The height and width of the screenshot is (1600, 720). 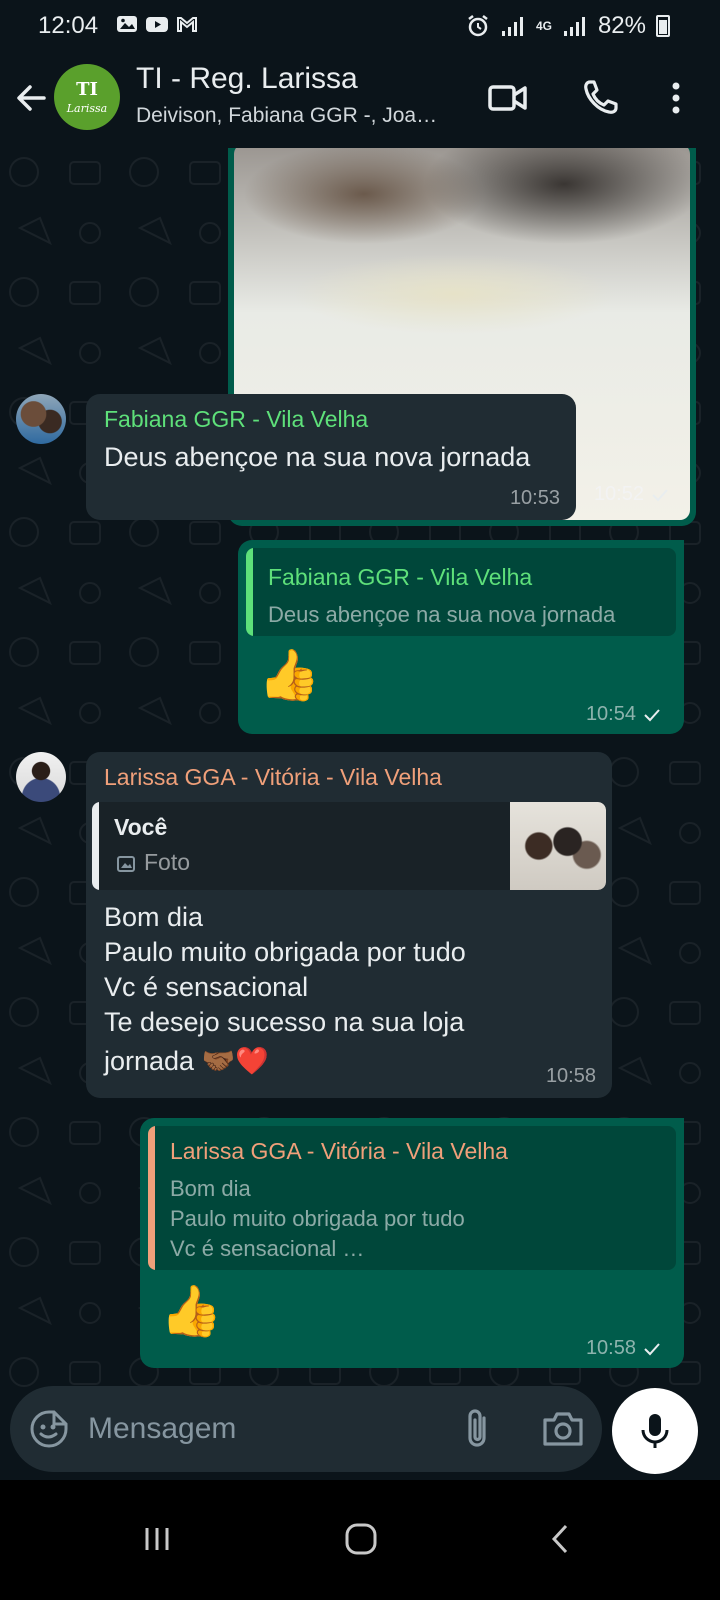 What do you see at coordinates (478, 1429) in the screenshot?
I see `attach-clip-icon` at bounding box center [478, 1429].